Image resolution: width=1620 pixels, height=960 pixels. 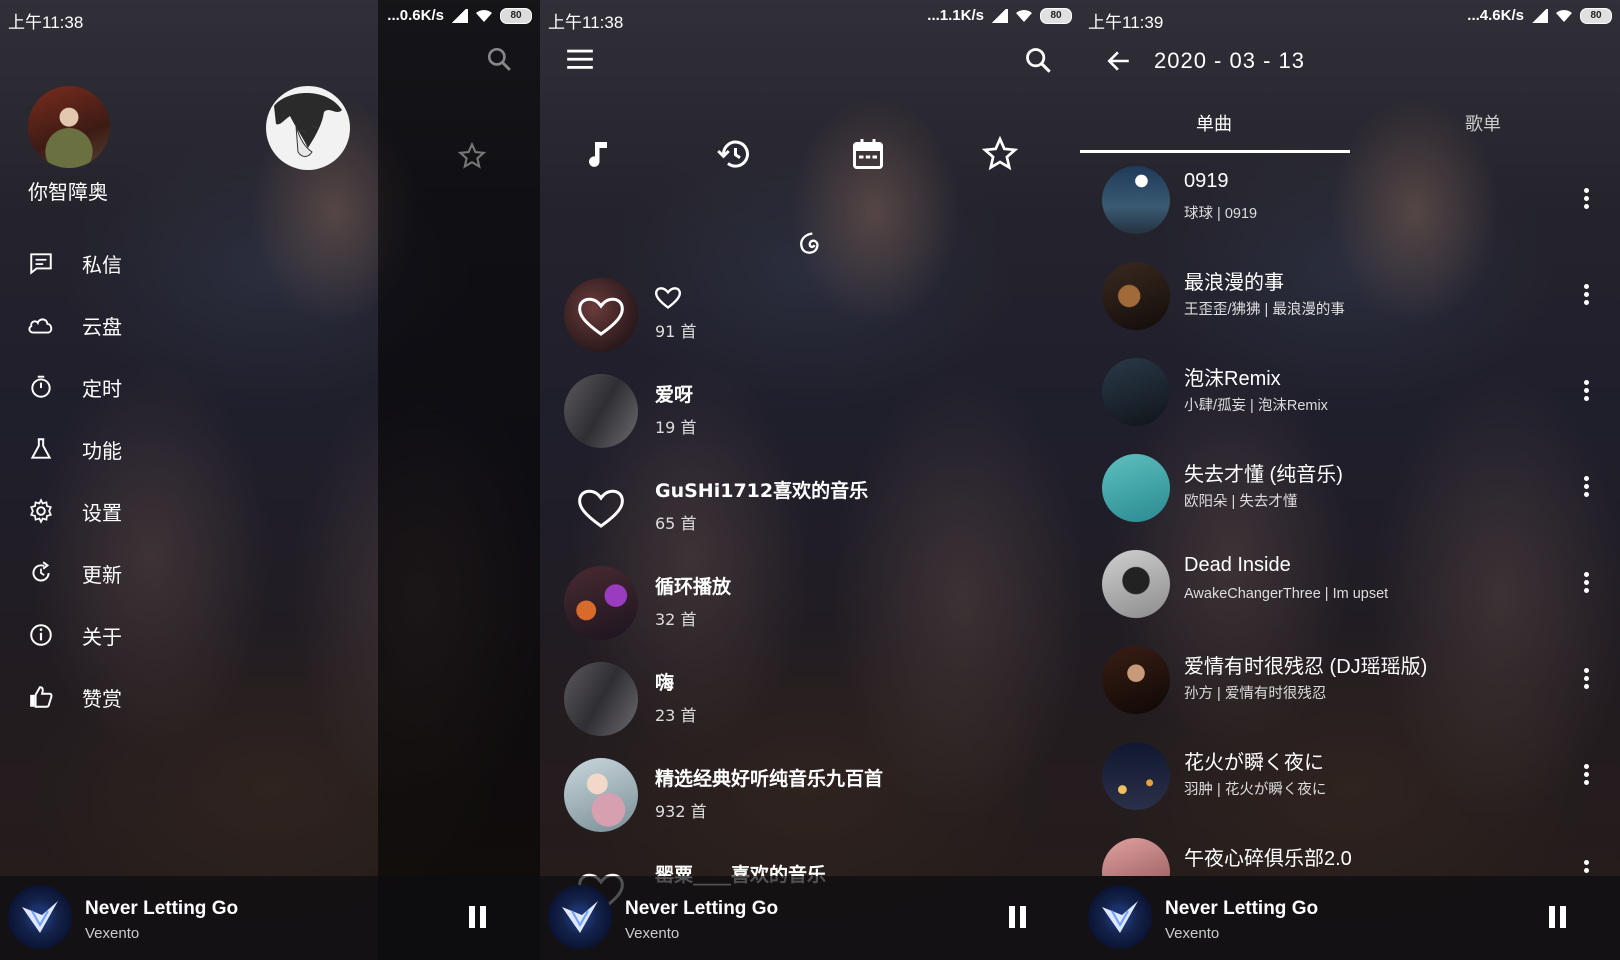 What do you see at coordinates (676, 427) in the screenshot?
I see `playlist-count: 19 首` at bounding box center [676, 427].